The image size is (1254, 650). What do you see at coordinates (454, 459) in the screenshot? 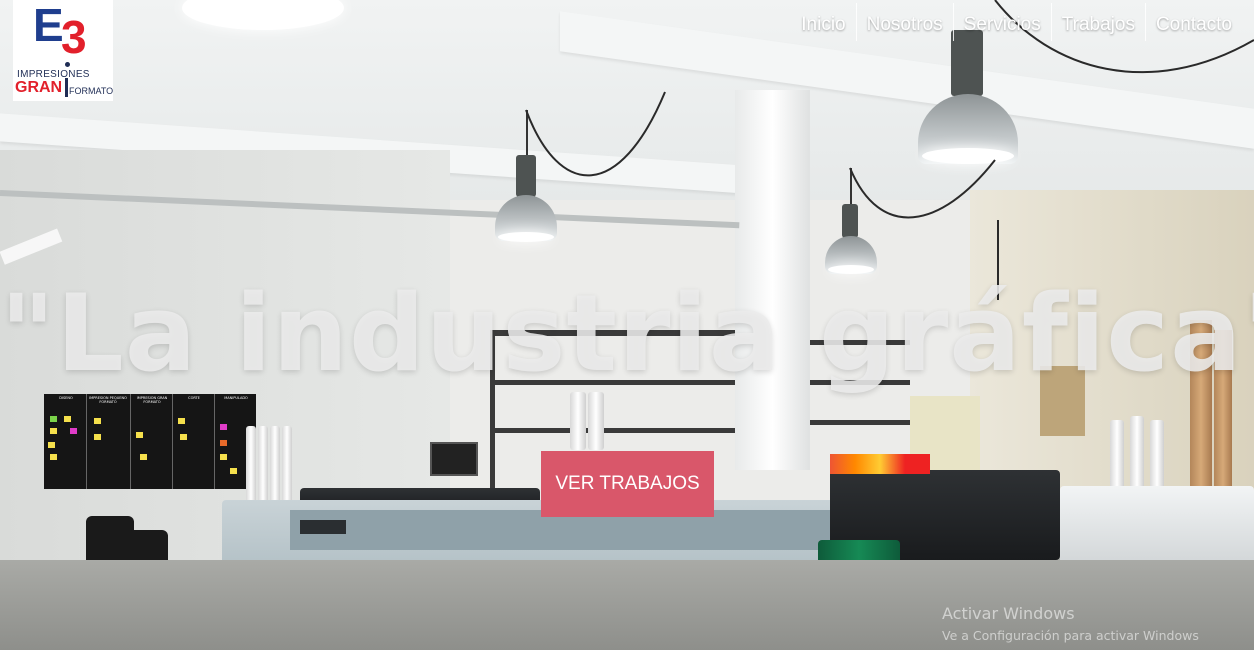
I see `monitor-icon` at bounding box center [454, 459].